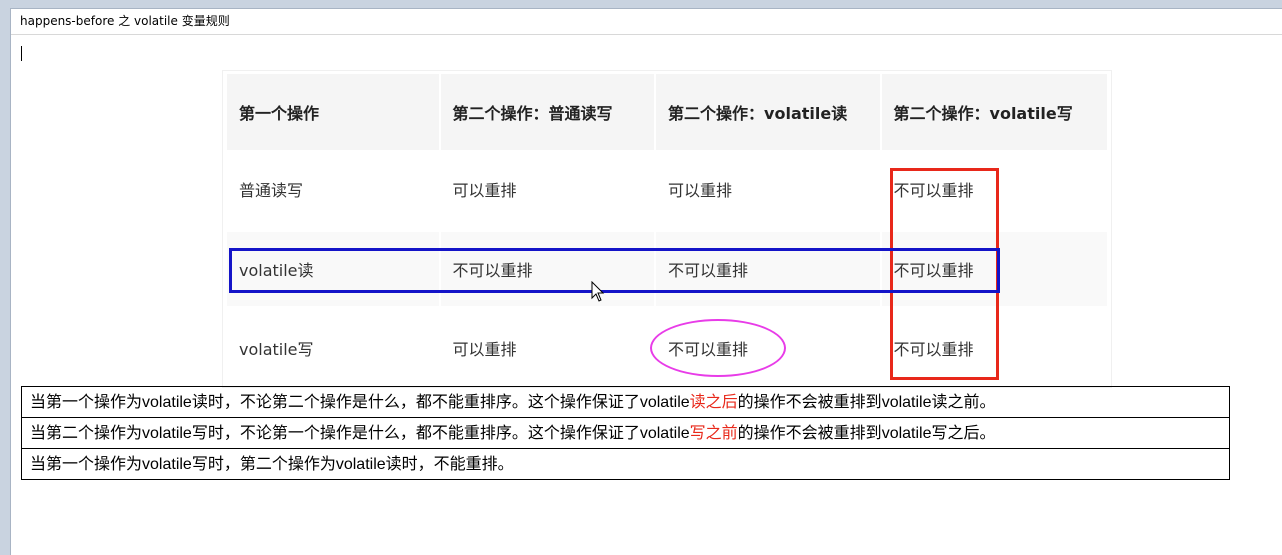  What do you see at coordinates (614, 270) in the screenshot?
I see `blue-highlight-box` at bounding box center [614, 270].